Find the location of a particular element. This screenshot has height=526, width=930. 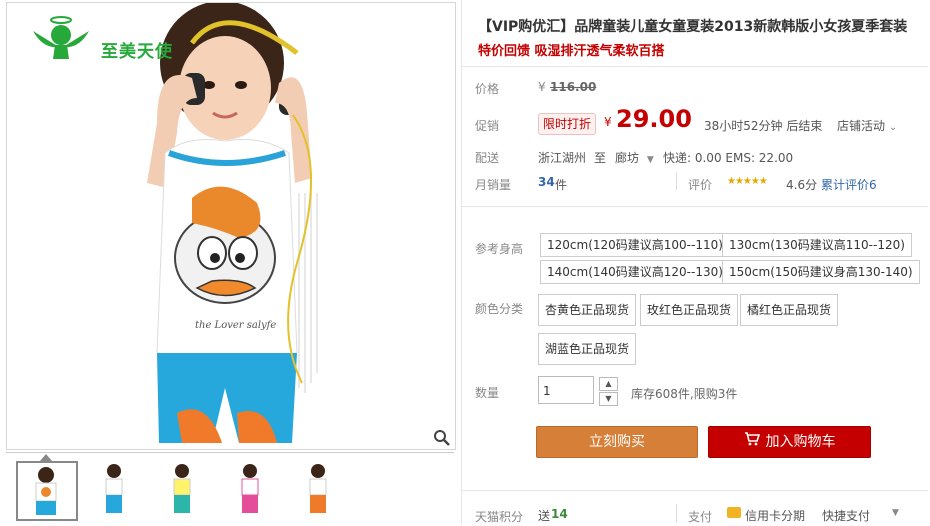

add-to-cart-label: 加入购物车 is located at coordinates (800, 442).